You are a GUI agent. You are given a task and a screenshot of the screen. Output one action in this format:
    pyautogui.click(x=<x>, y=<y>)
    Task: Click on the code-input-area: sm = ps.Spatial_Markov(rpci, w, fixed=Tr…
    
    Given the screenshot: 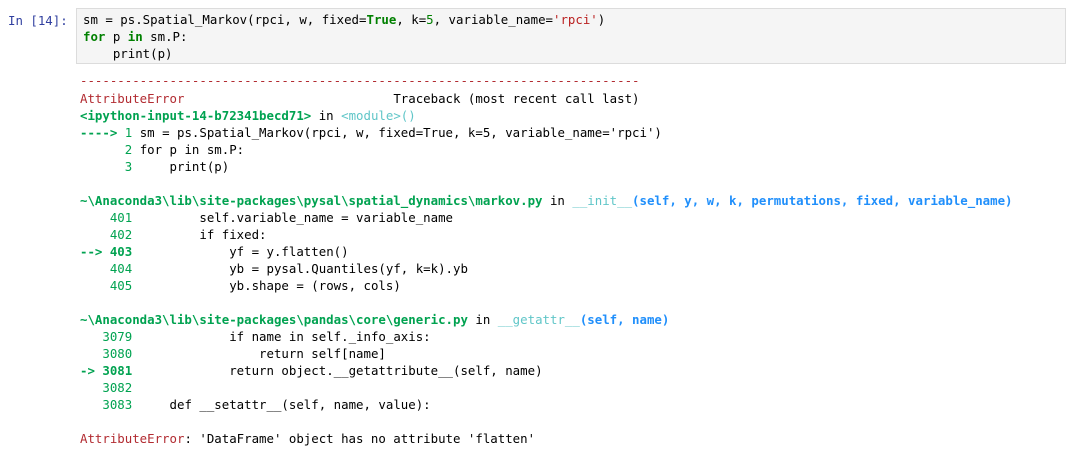 What is the action you would take?
    pyautogui.click(x=571, y=36)
    